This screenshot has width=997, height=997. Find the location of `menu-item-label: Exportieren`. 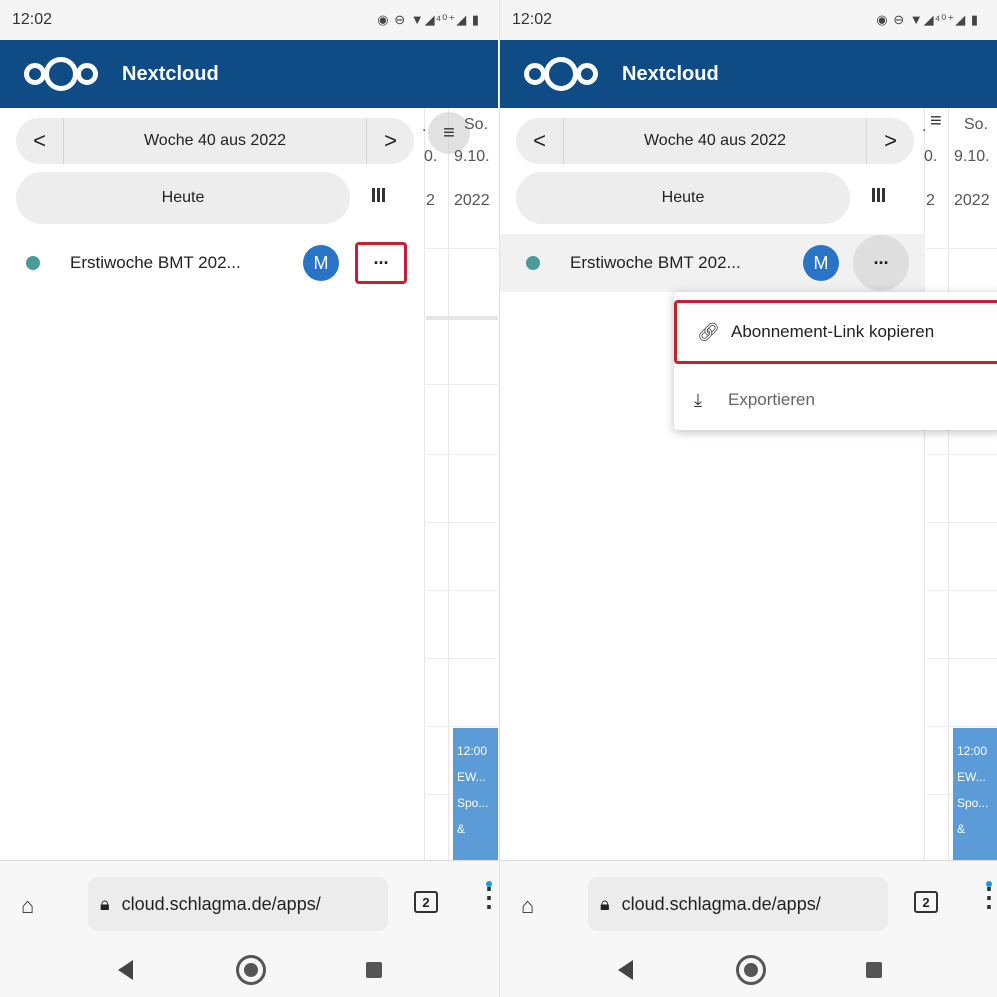

menu-item-label: Exportieren is located at coordinates (771, 399).